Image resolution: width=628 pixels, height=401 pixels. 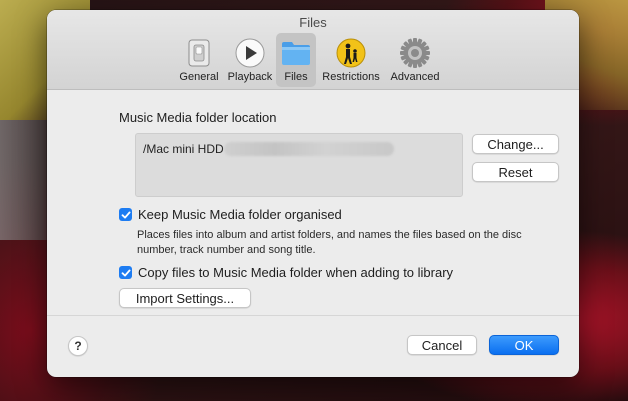 I want to click on keep-organised-option: Keep Music Media folder organised, so click(x=230, y=214).